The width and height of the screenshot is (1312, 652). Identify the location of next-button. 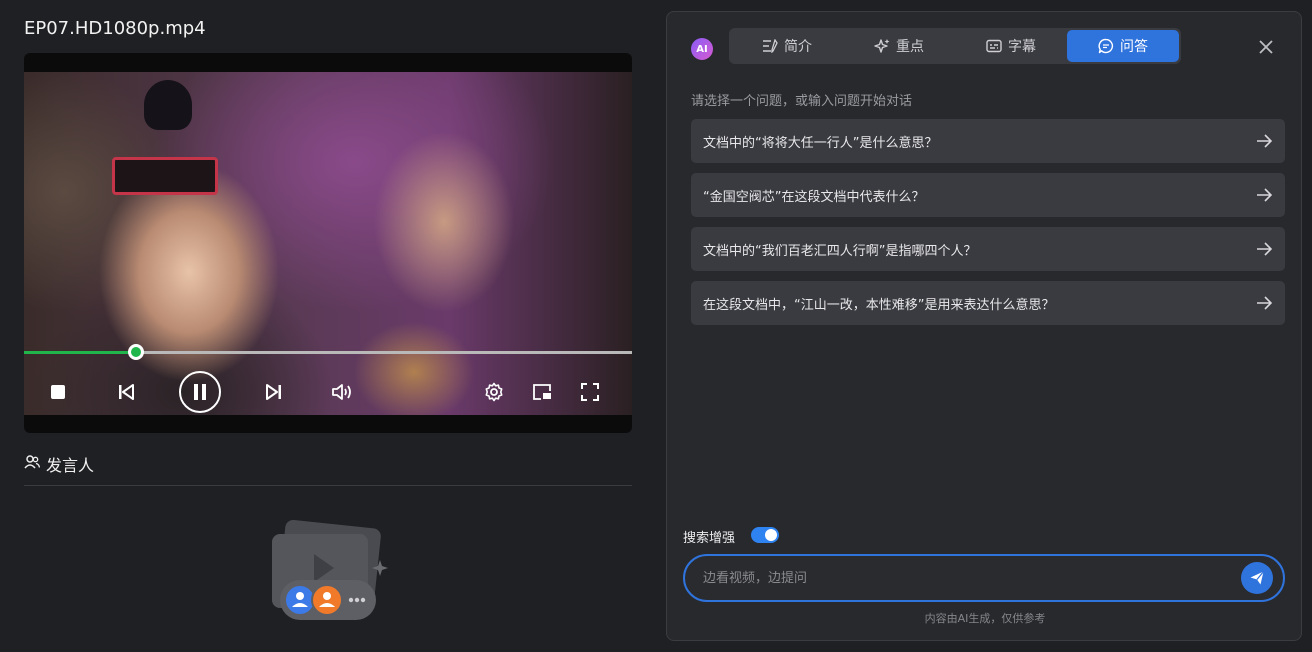
(274, 392).